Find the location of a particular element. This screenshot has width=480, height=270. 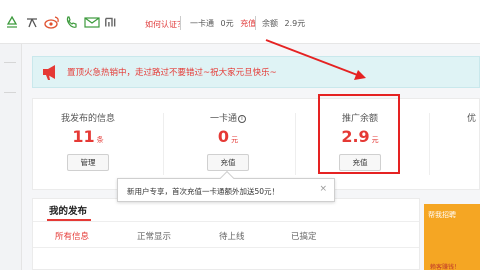

verify-link: 如何认证？ is located at coordinates (165, 24).